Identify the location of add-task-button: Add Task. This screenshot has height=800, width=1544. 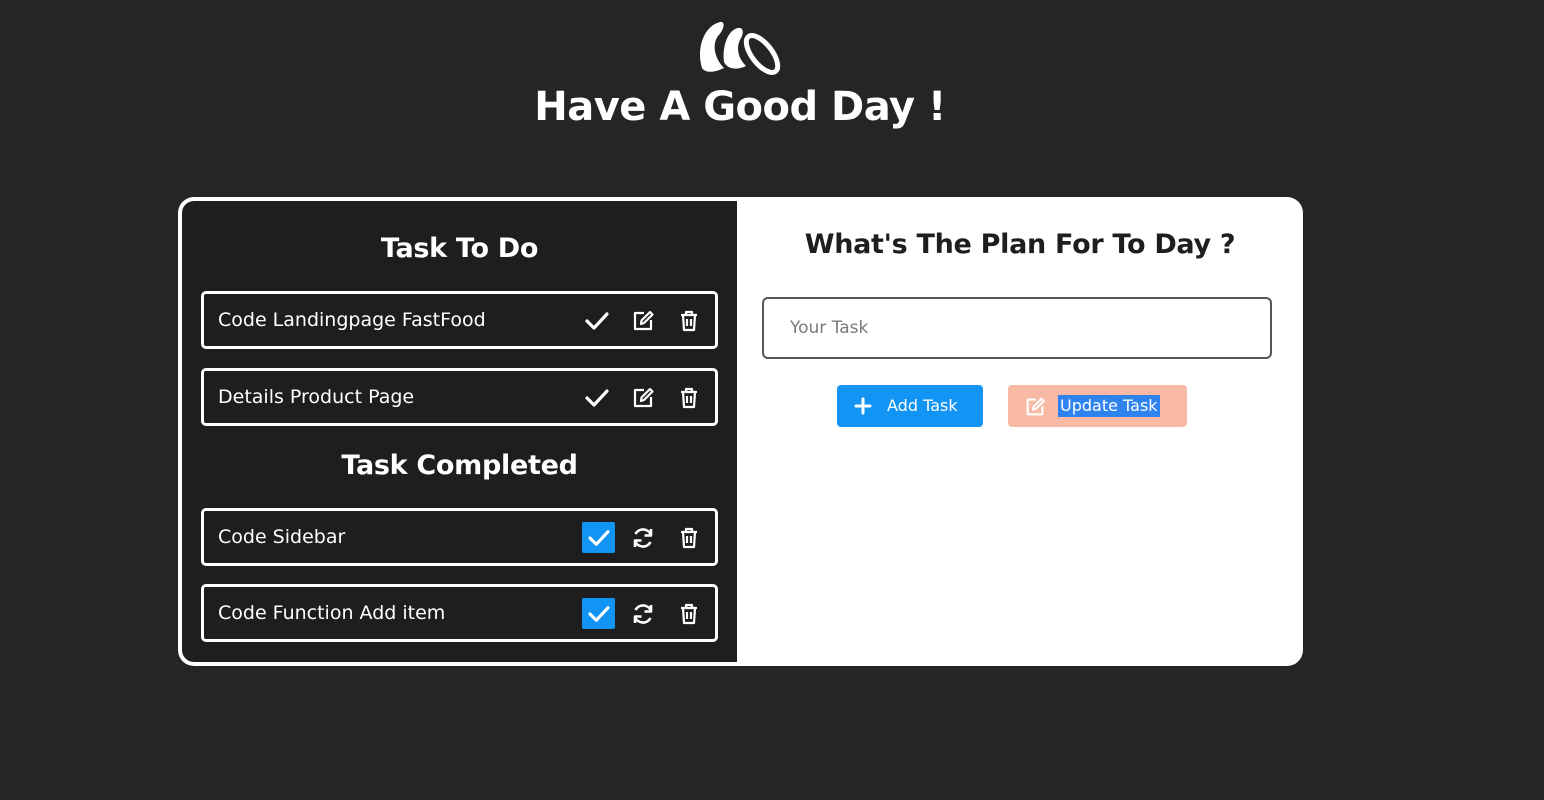
(910, 406).